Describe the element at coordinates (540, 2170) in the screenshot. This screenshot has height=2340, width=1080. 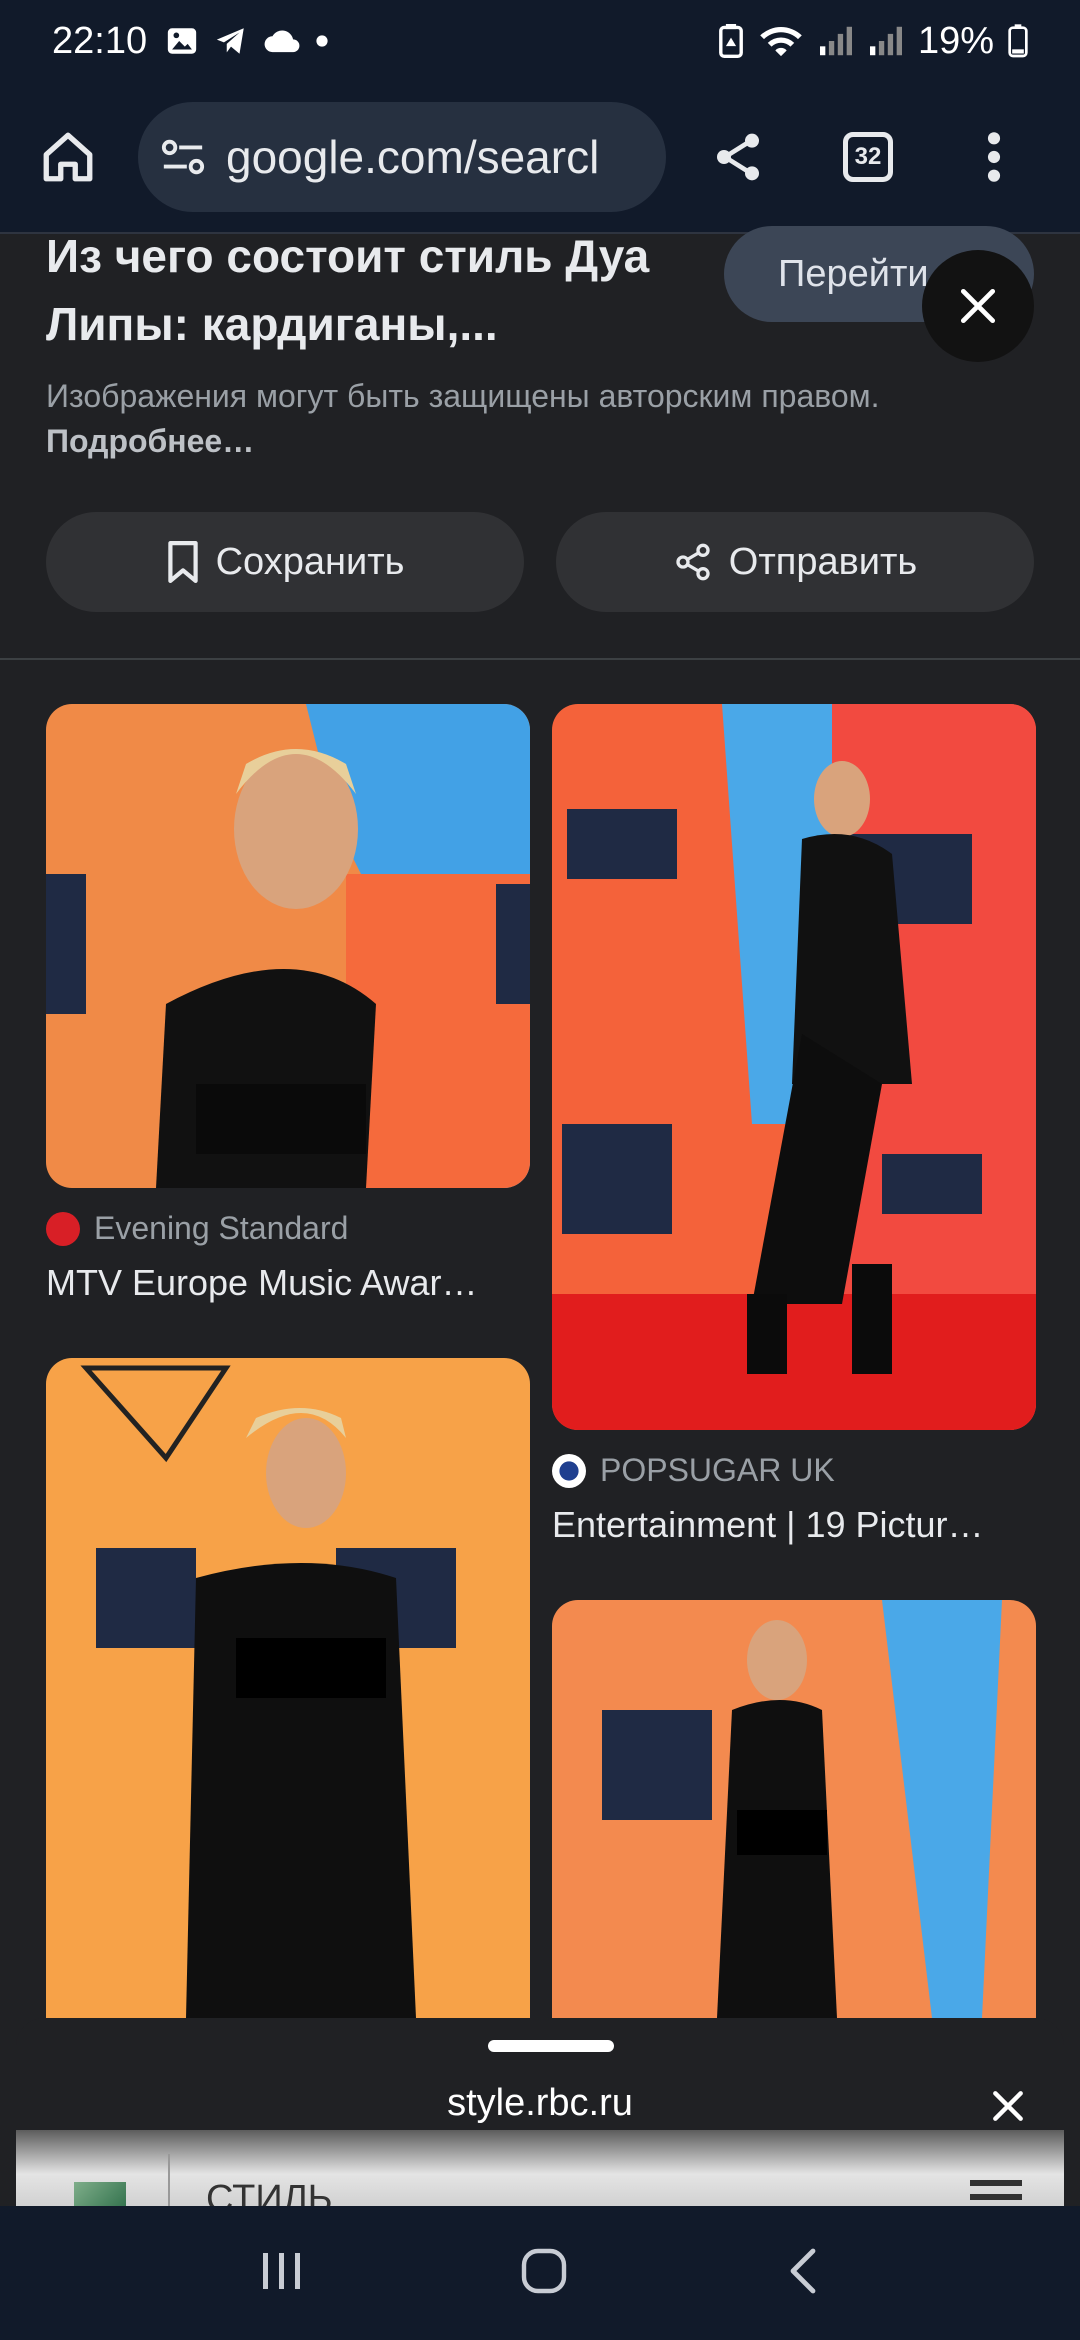
I see `page-preview: СТИЛЬ` at that location.